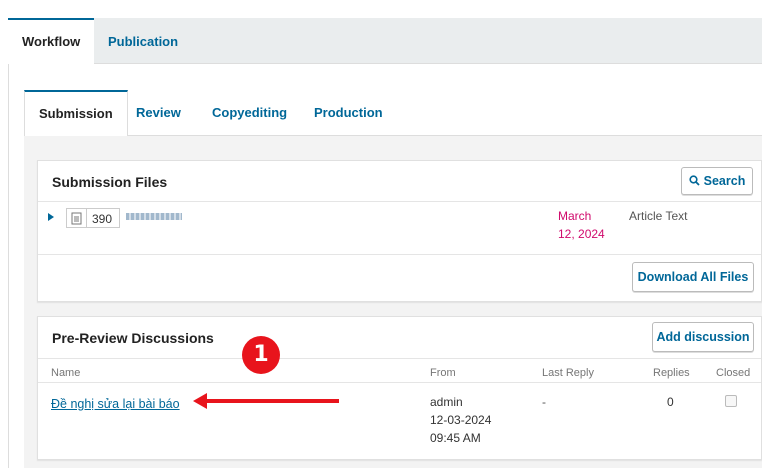 This screenshot has height=468, width=762. I want to click on discussion-last-reply: -, so click(544, 402).